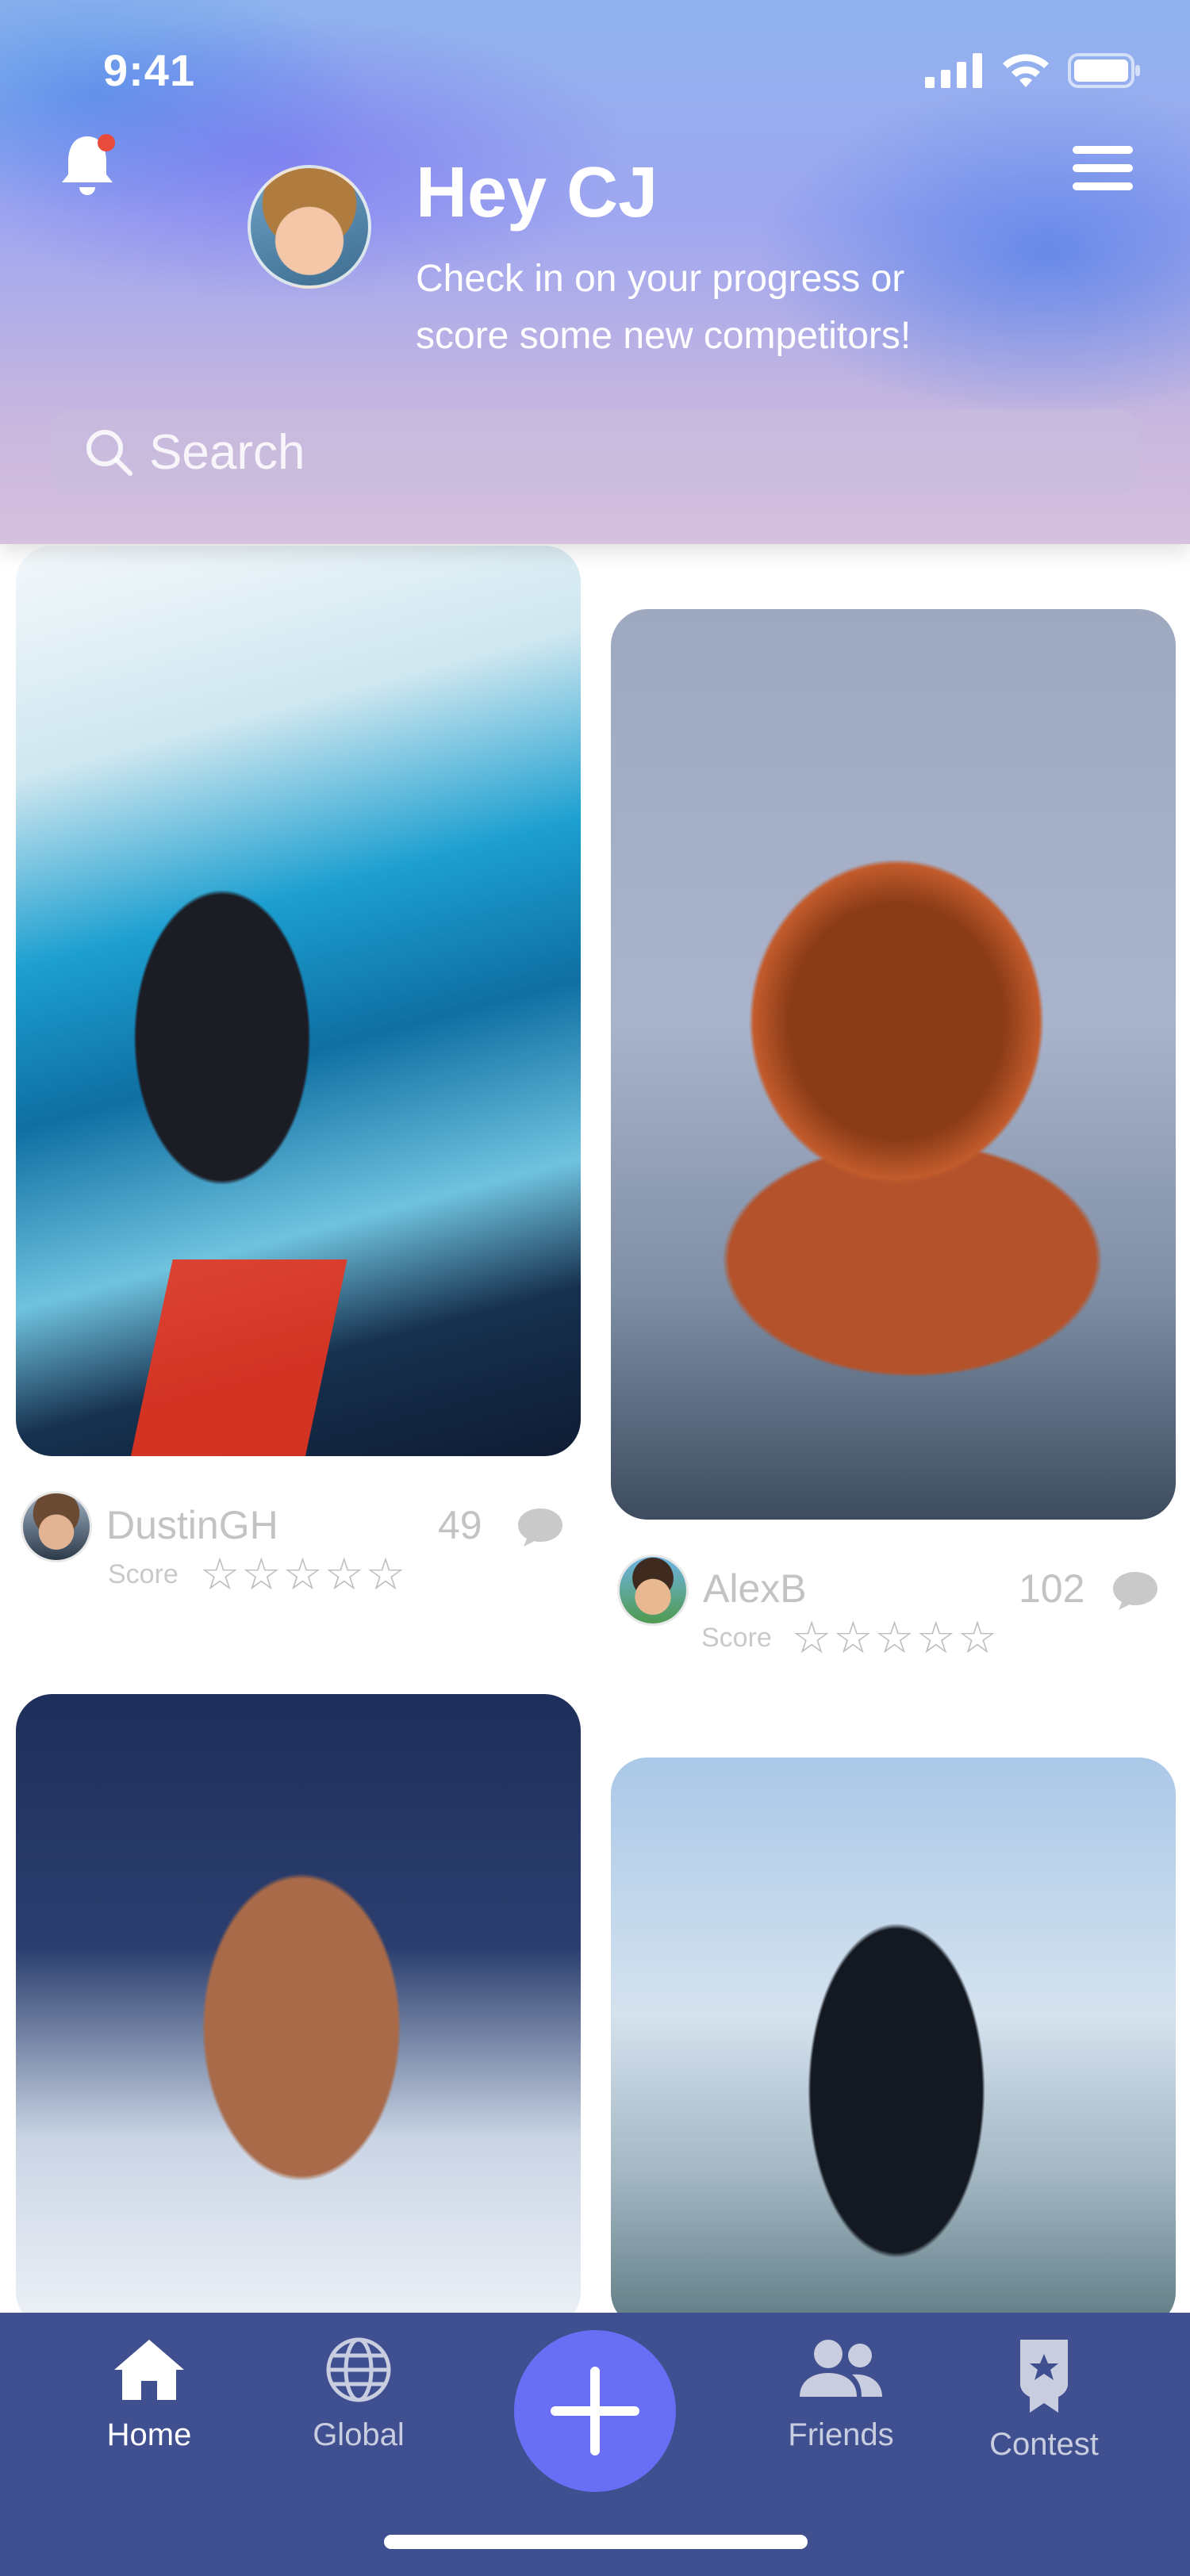 This screenshot has width=1190, height=2576. I want to click on post-meta-2: AlexB 102 Score ☆☆☆☆☆, so click(894, 1614).